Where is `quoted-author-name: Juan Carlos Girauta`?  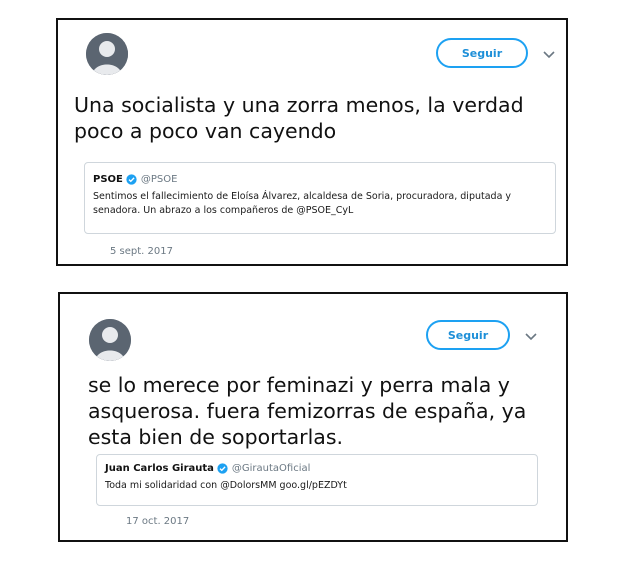 quoted-author-name: Juan Carlos Girauta is located at coordinates (159, 468).